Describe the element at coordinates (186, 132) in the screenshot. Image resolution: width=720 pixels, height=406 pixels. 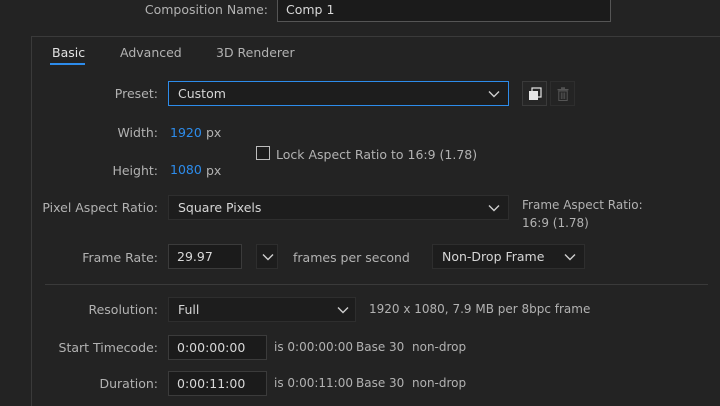
I see `width-value: 1920` at that location.